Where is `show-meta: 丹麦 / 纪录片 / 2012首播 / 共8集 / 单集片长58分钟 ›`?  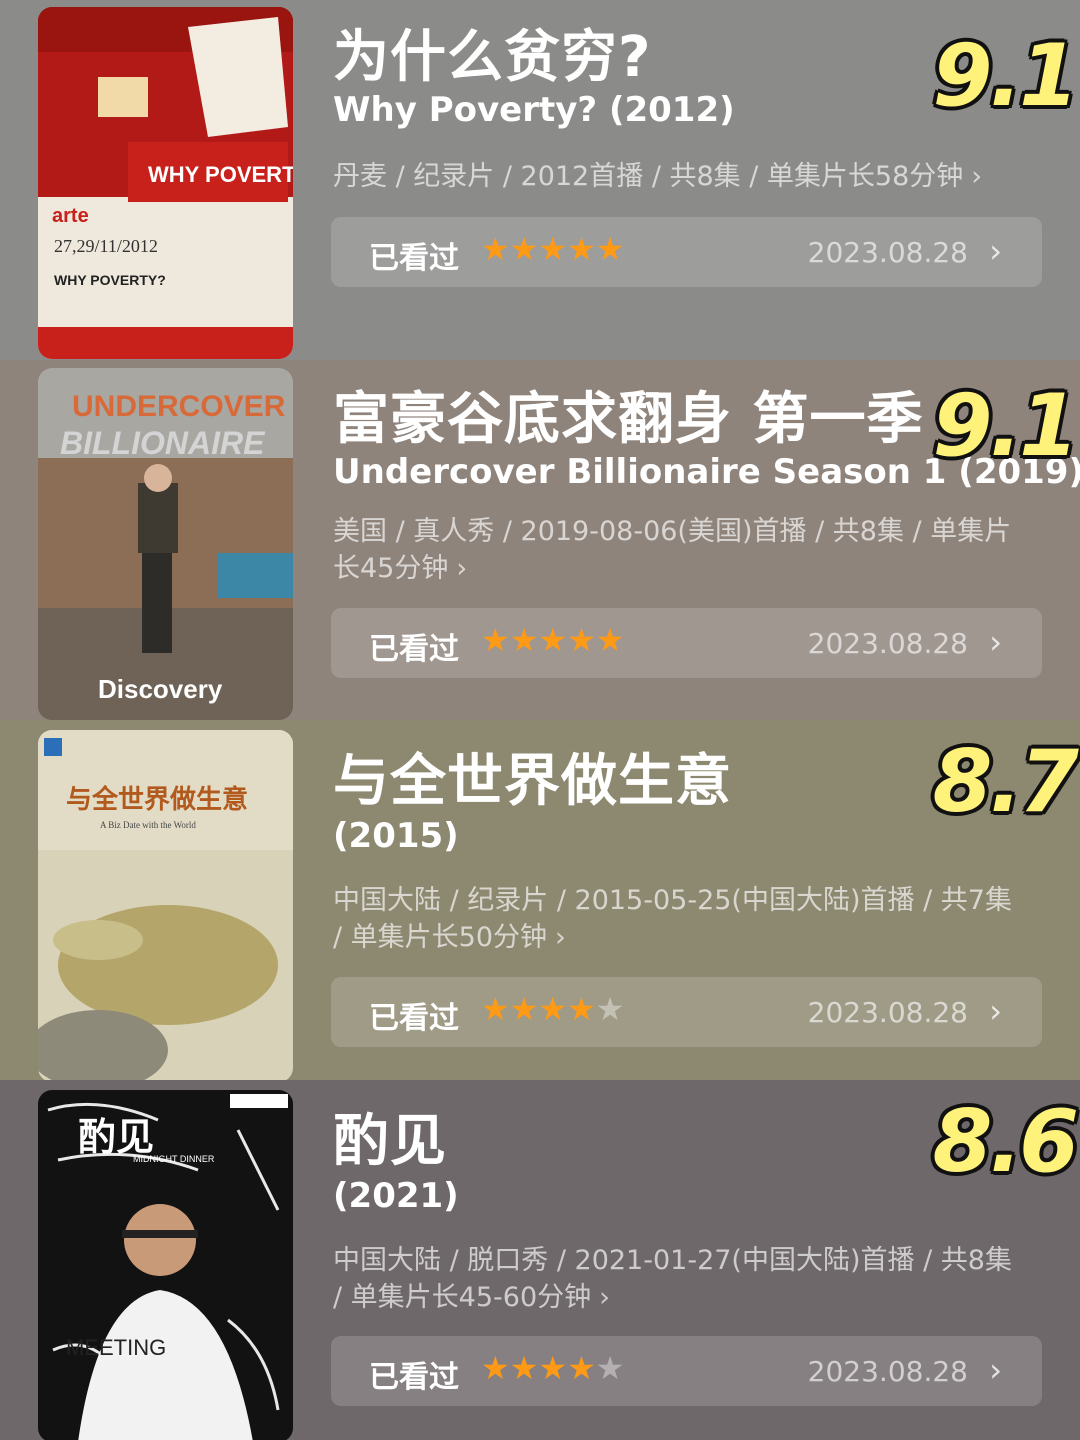 show-meta: 丹麦 / 纪录片 / 2012首播 / 共8集 / 单集片长58分钟 › is located at coordinates (678, 176).